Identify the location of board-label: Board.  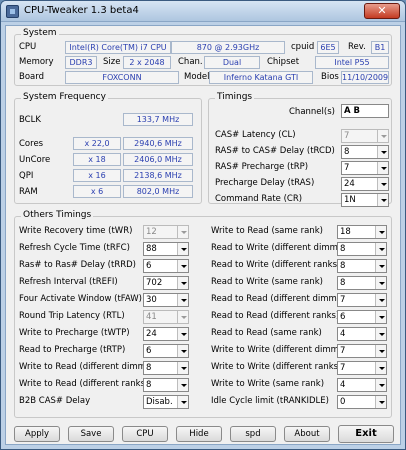
(31, 77).